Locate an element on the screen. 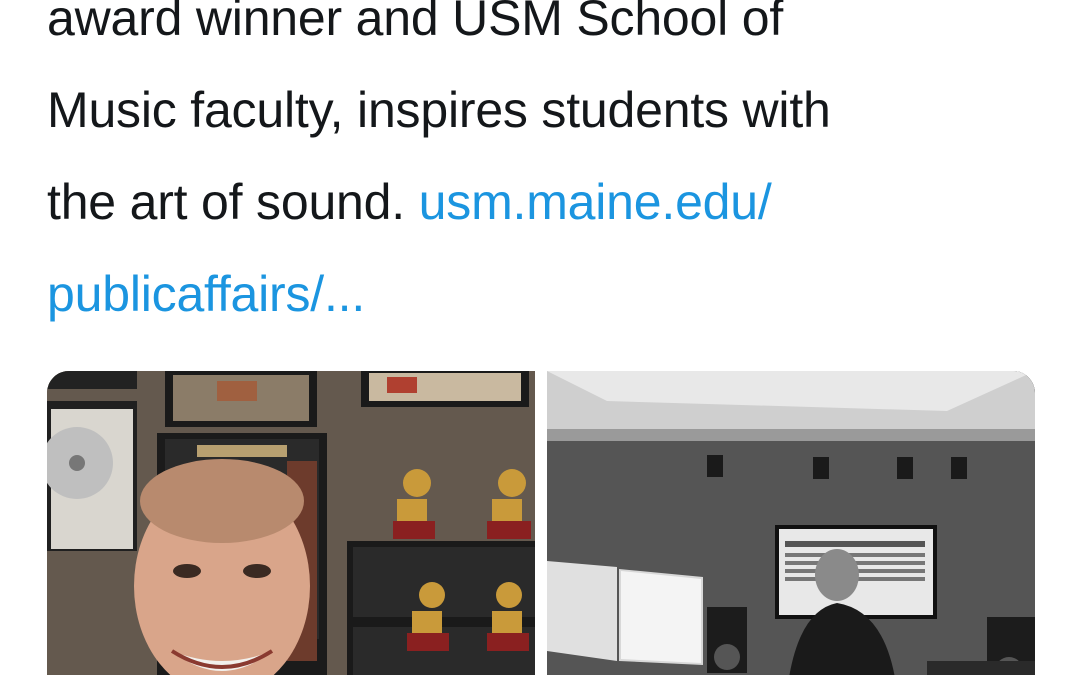  tweet-text-line-3: the art of sound. usm.maine.edu/ is located at coordinates (547, 202).